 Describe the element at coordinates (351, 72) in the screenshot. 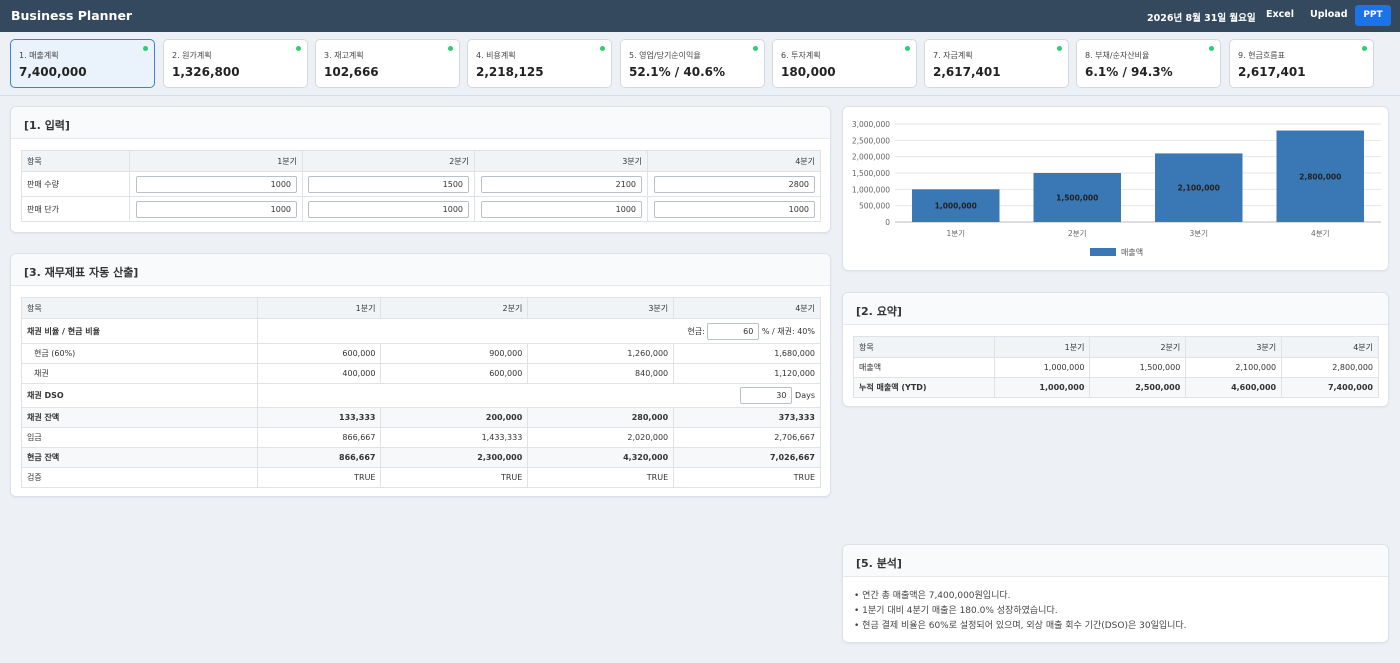

I see `tab-value: 102,666` at that location.